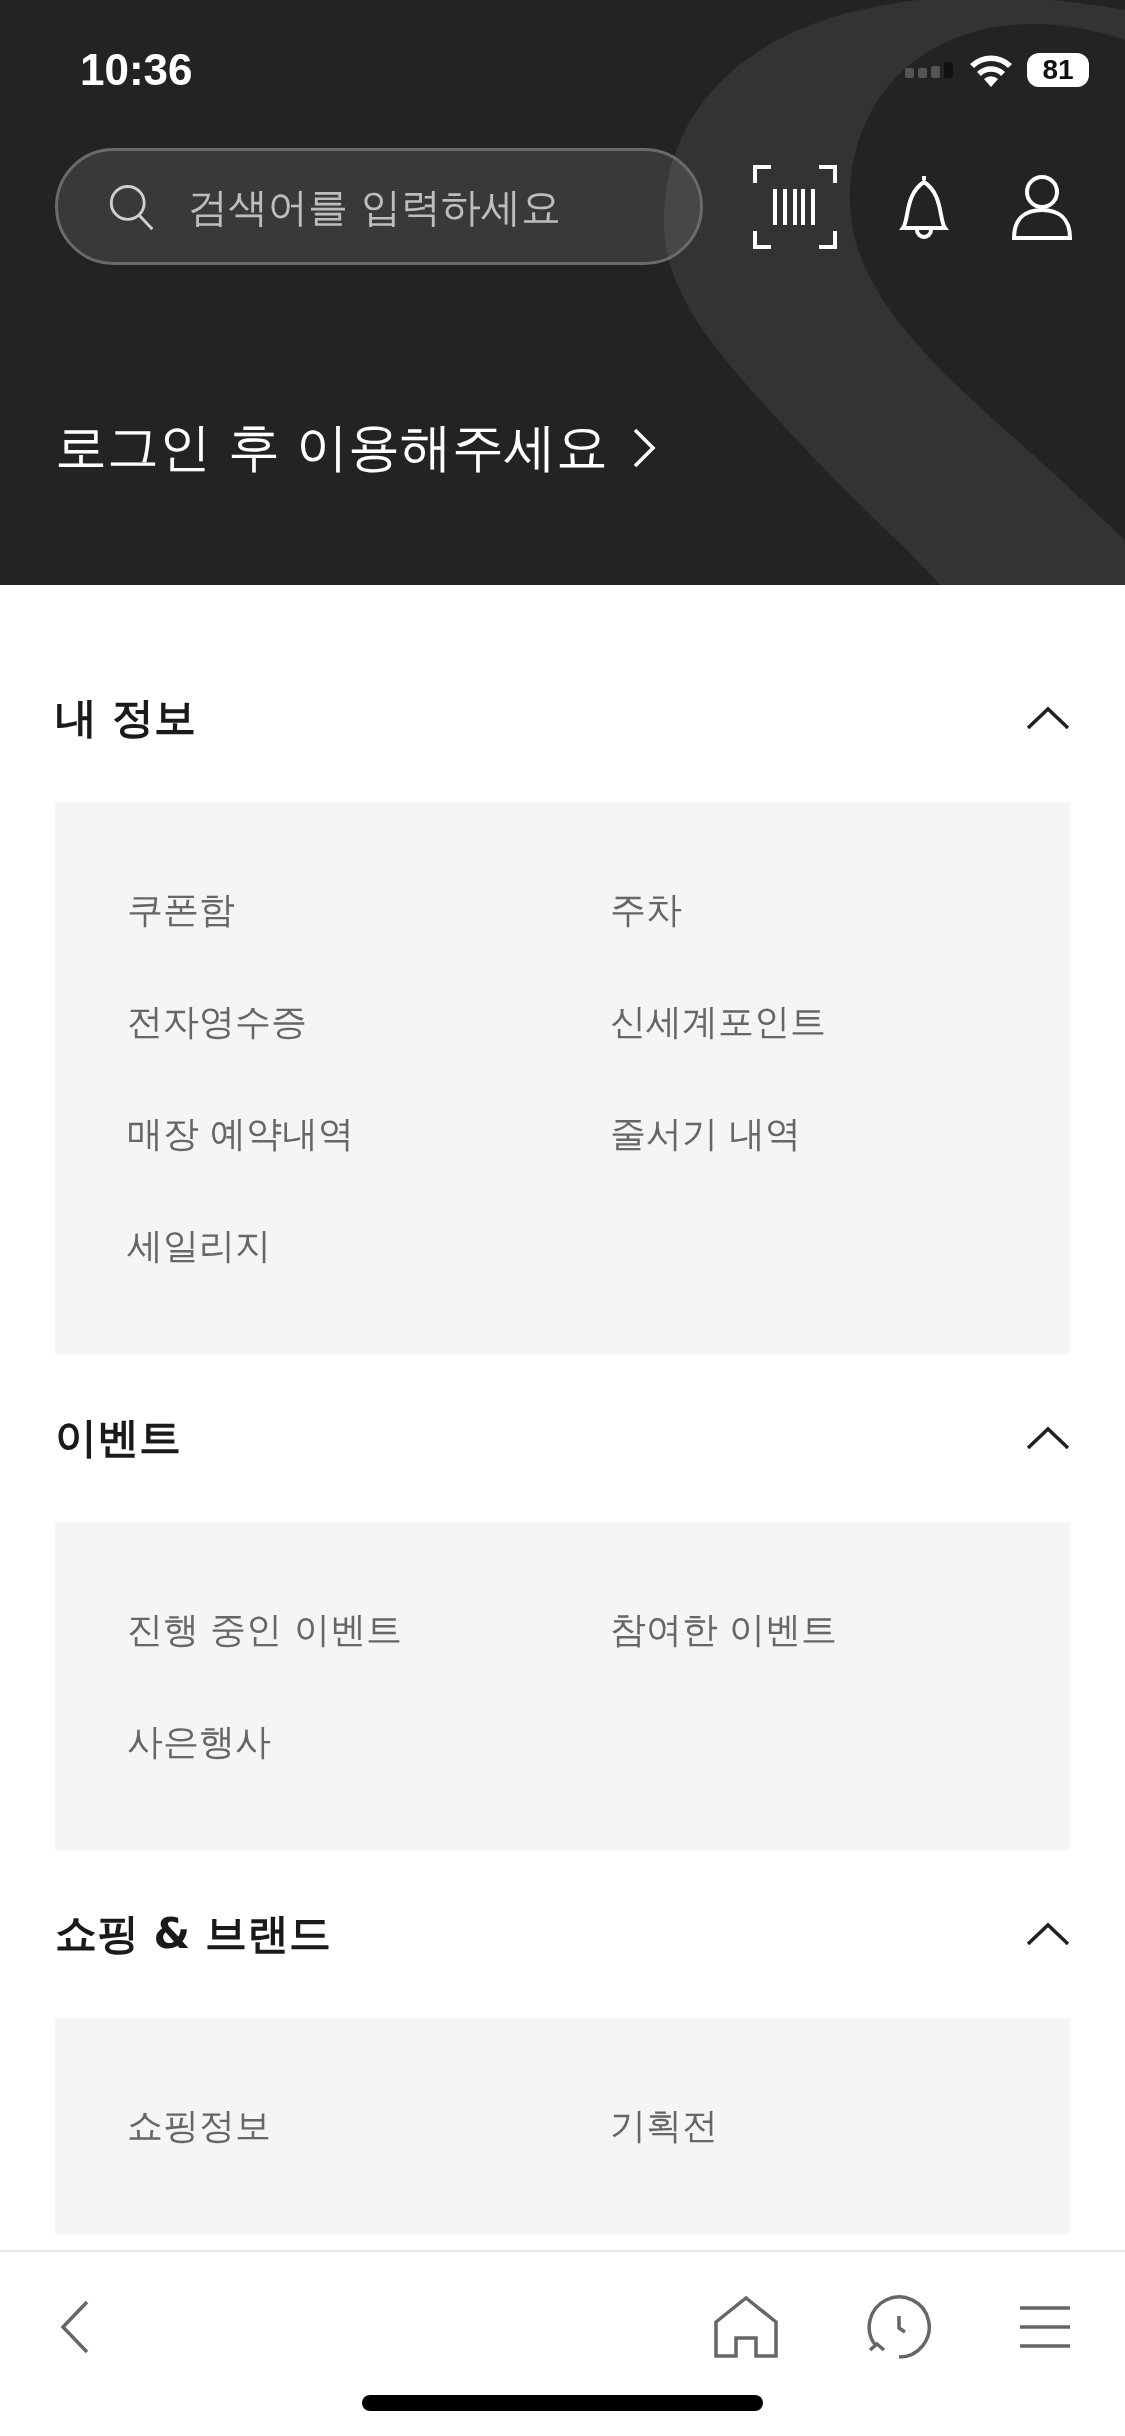  I want to click on battery-level: 81, so click(1058, 70).